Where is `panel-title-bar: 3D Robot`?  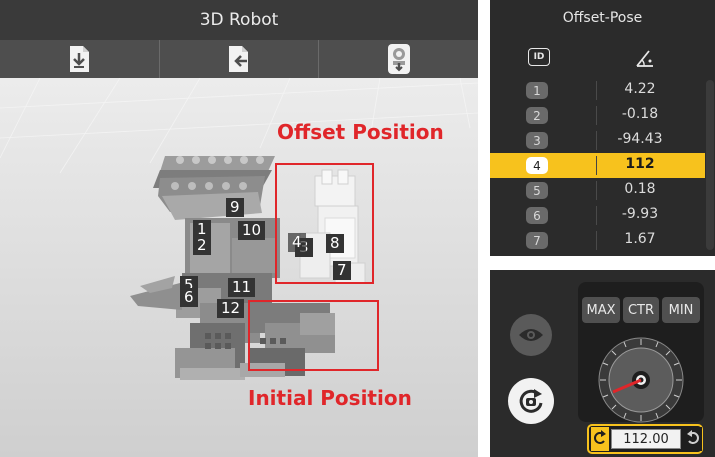 panel-title-bar: 3D Robot is located at coordinates (239, 20).